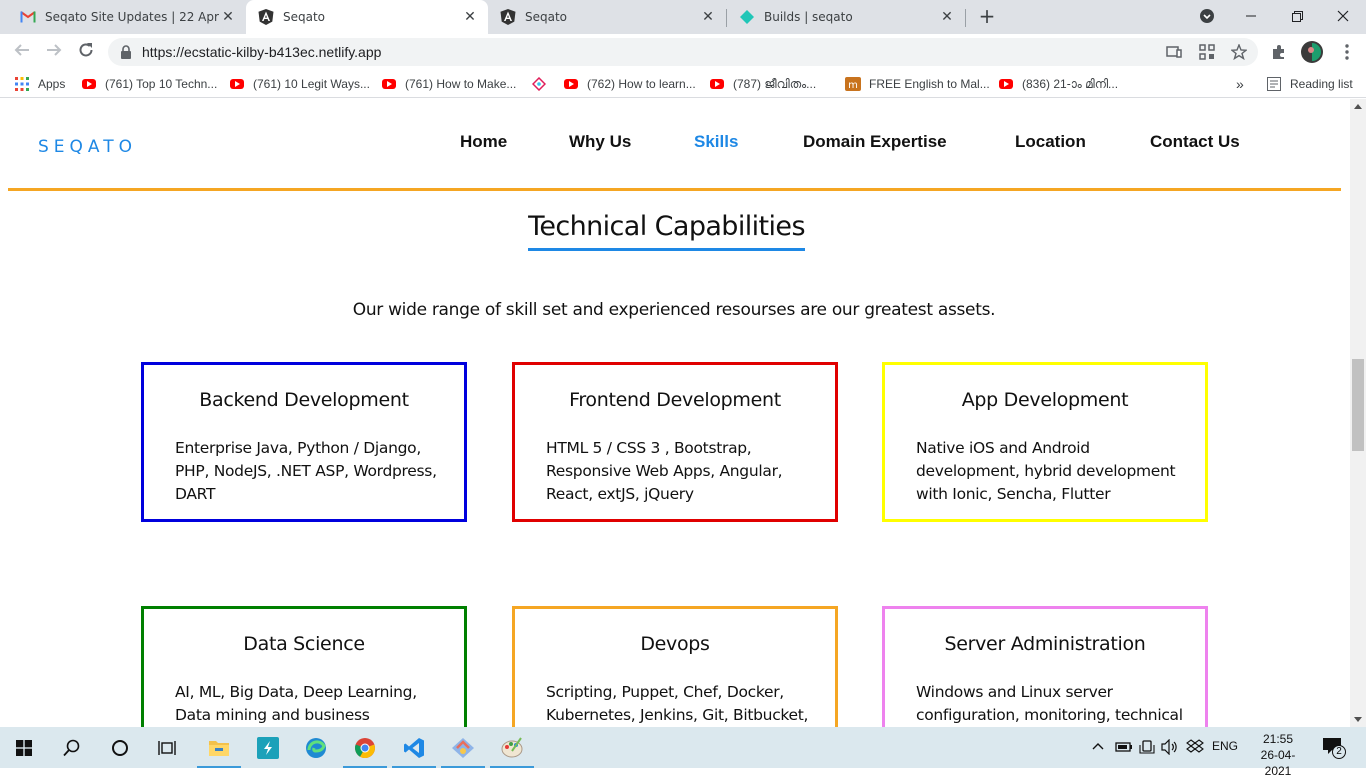 The width and height of the screenshot is (1366, 779). Describe the element at coordinates (1358, 106) in the screenshot. I see `scroll-up-arrow-icon` at that location.